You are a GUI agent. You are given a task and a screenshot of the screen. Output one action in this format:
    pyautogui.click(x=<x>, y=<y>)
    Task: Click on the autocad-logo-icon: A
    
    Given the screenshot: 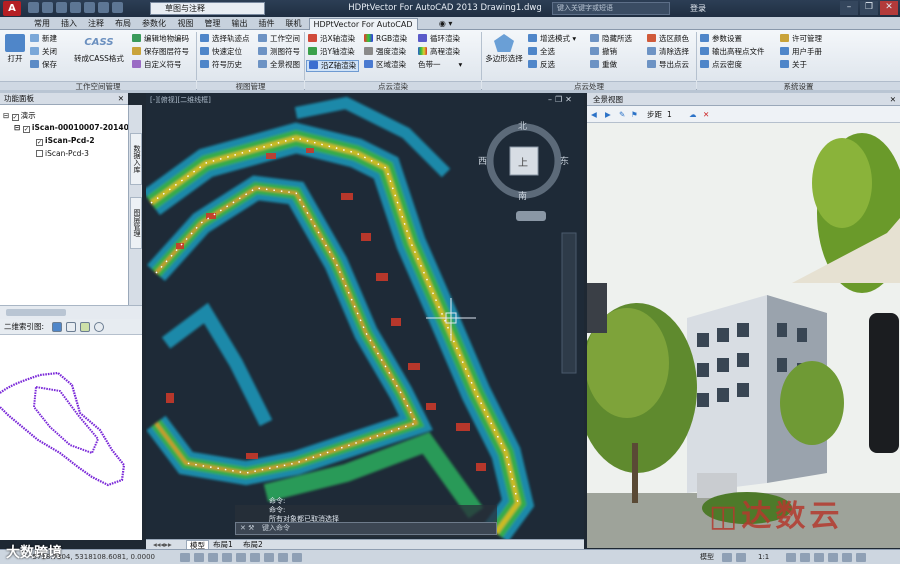 What is the action you would take?
    pyautogui.click(x=12, y=8)
    